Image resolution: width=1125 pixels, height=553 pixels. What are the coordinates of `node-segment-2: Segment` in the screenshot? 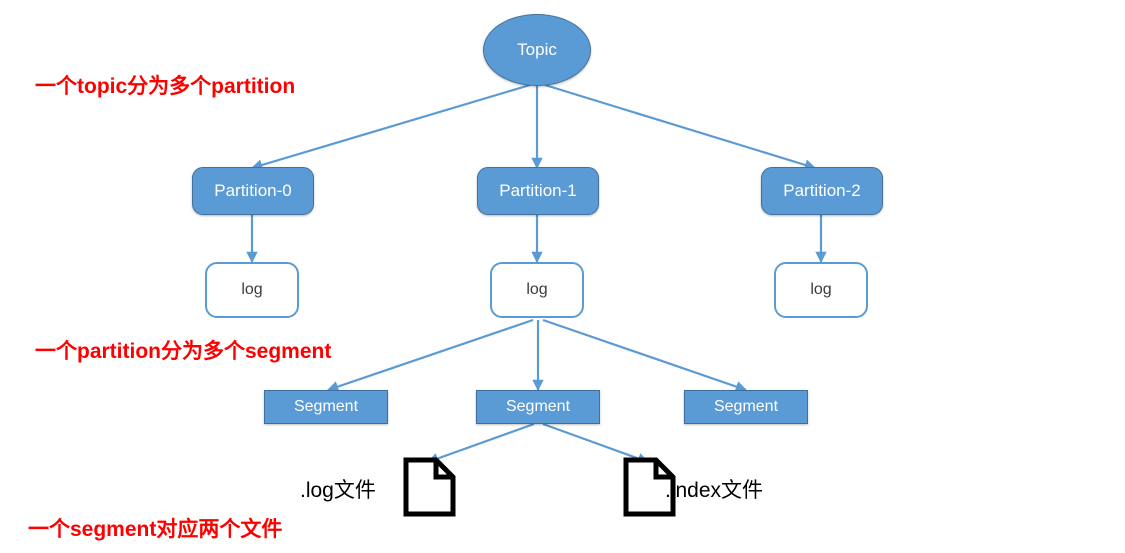 It's located at (746, 407).